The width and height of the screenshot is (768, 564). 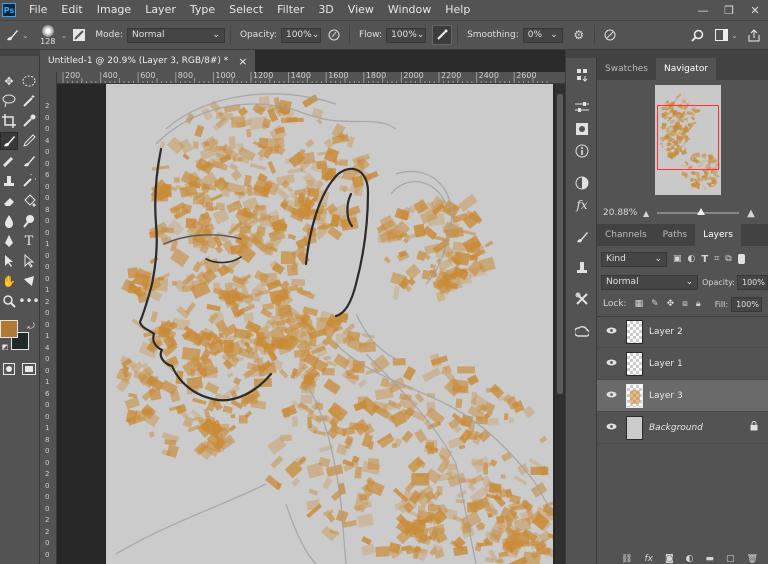 What do you see at coordinates (729, 10) in the screenshot?
I see `restore-button: ❐` at bounding box center [729, 10].